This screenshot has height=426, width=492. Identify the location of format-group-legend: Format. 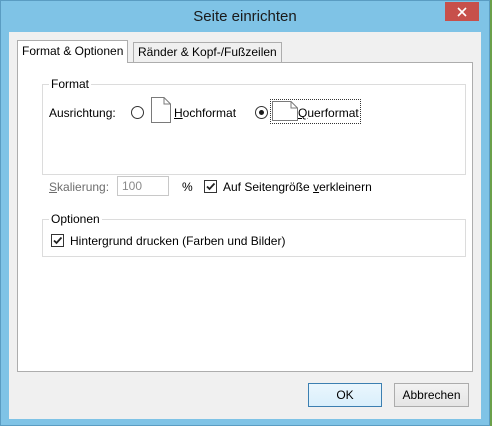
(70, 84).